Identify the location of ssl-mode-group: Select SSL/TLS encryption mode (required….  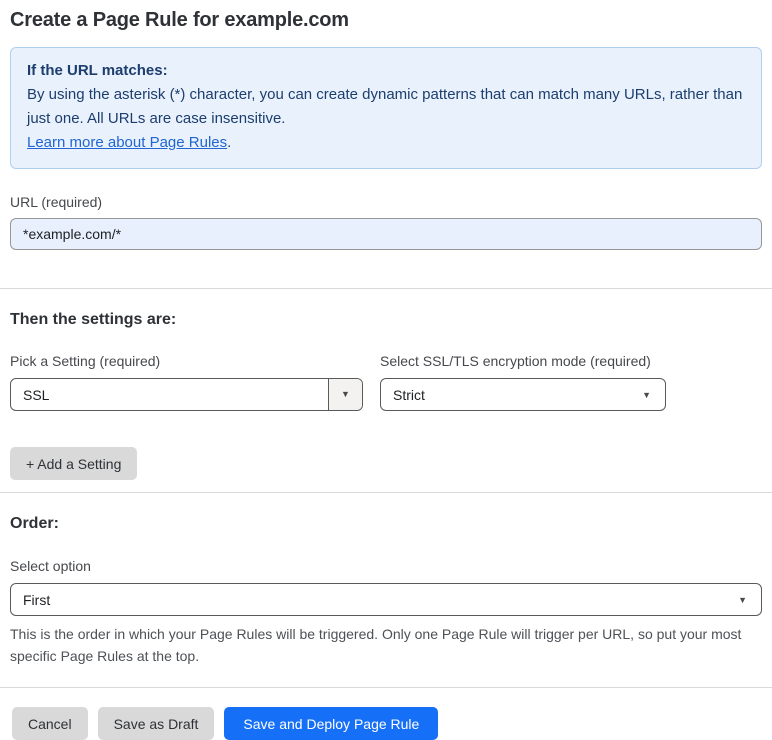
(523, 382).